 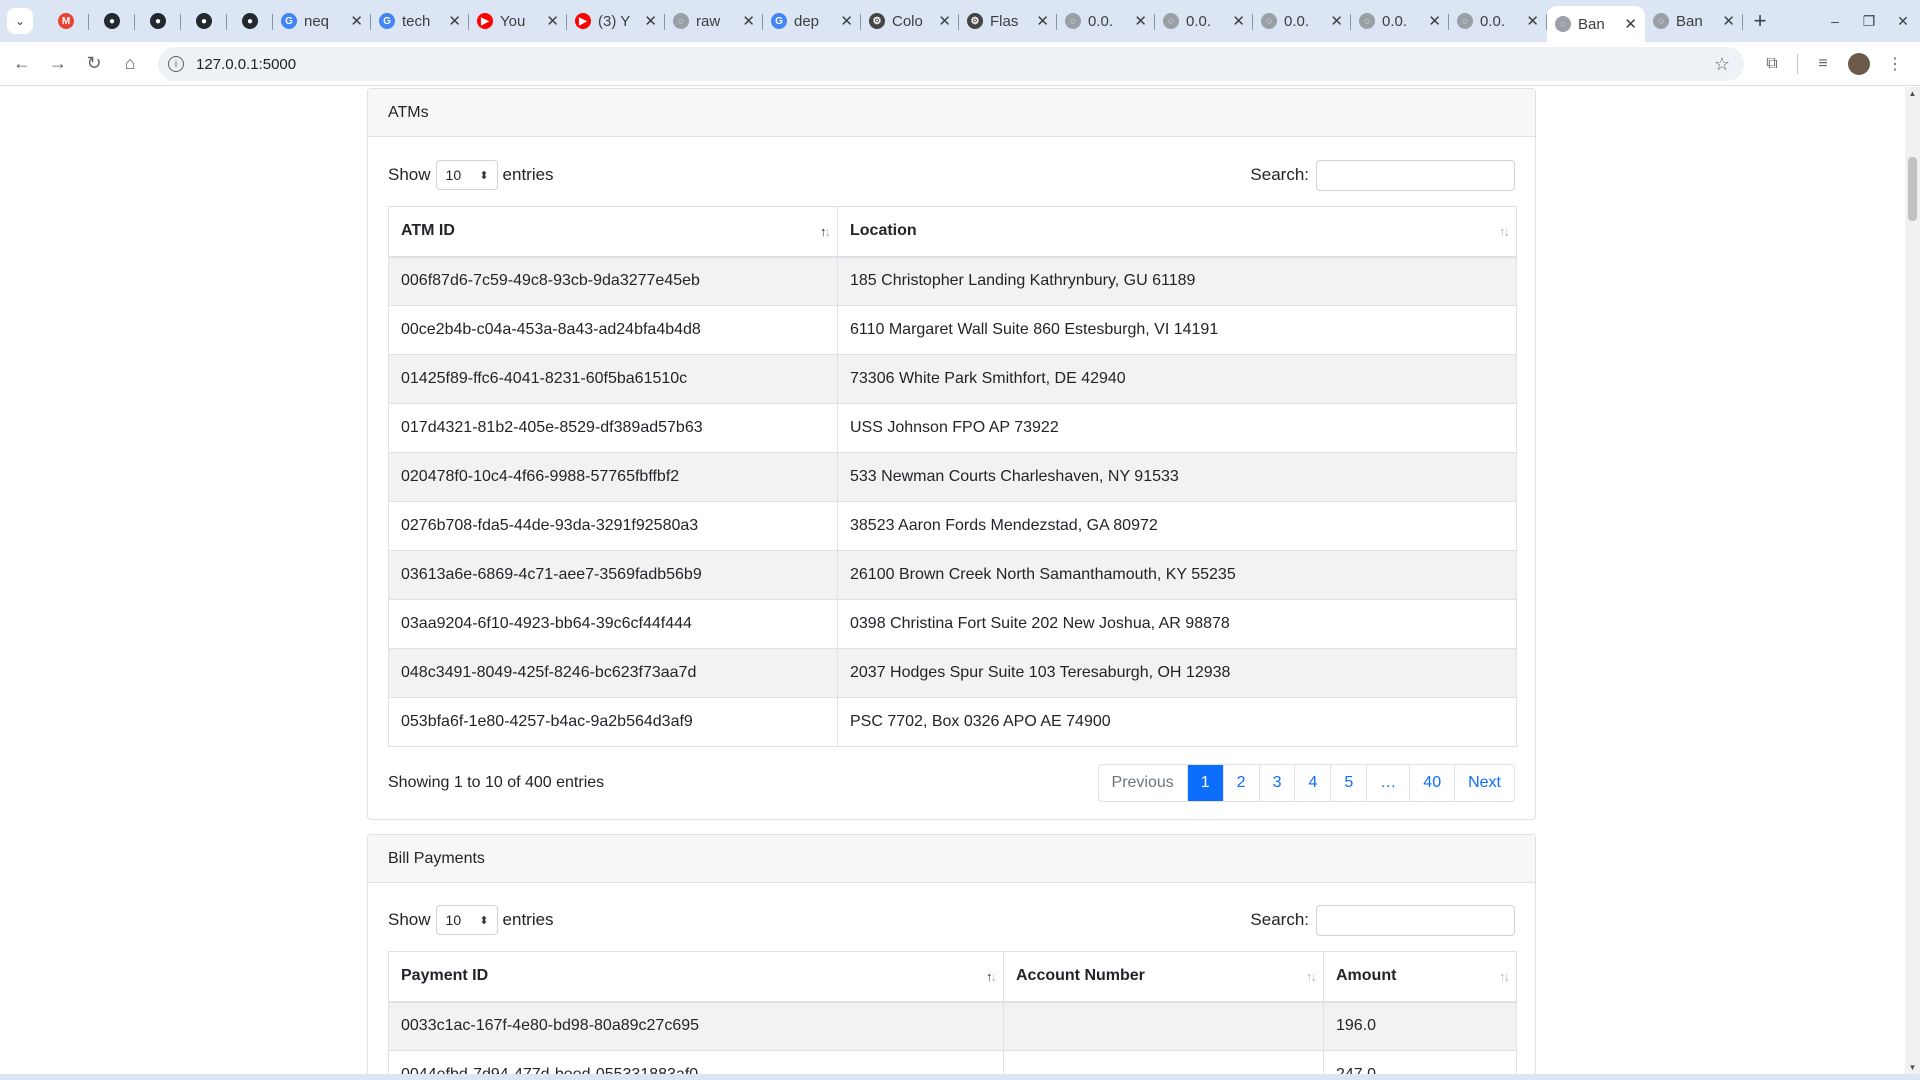 I want to click on atms-entries-select: 10, so click(x=466, y=175).